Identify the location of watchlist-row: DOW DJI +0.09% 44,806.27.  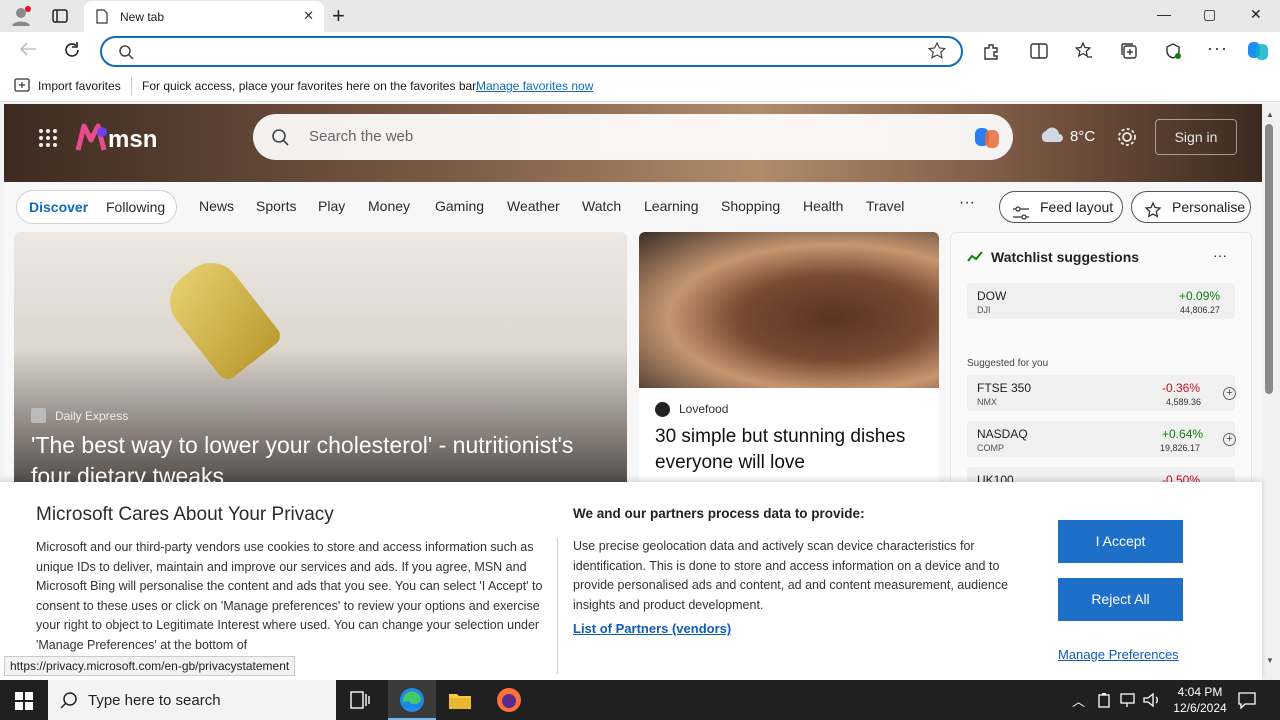
(1101, 301).